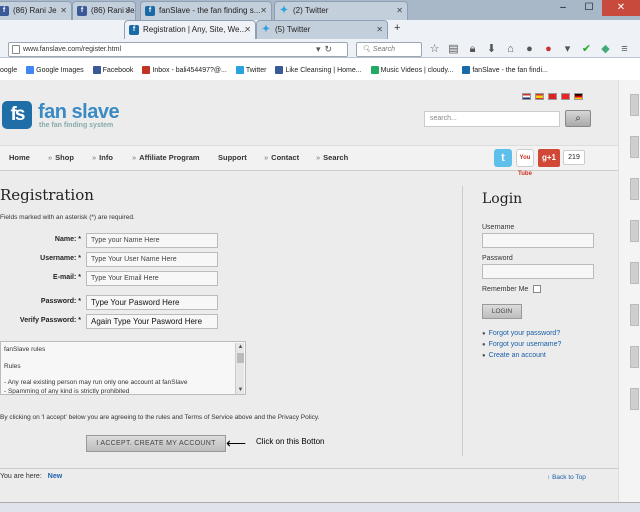 The image size is (640, 512). I want to click on nav-info: » Info, so click(102, 157).